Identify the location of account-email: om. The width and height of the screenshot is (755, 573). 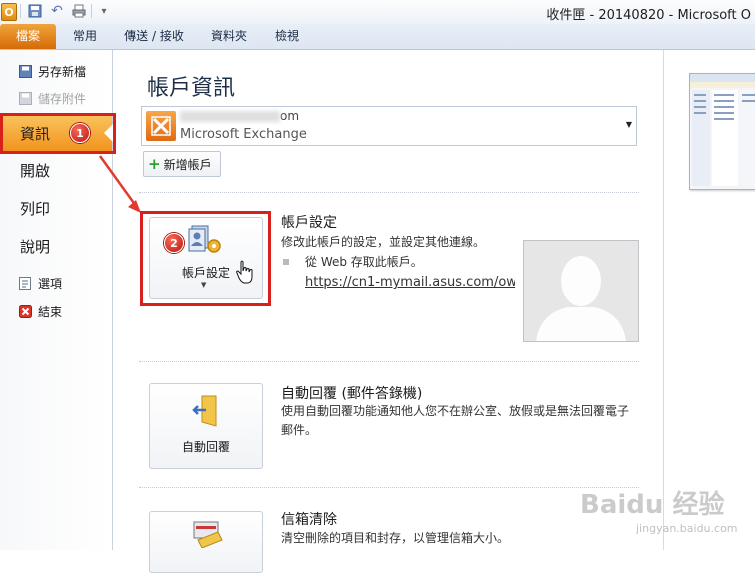
(239, 116).